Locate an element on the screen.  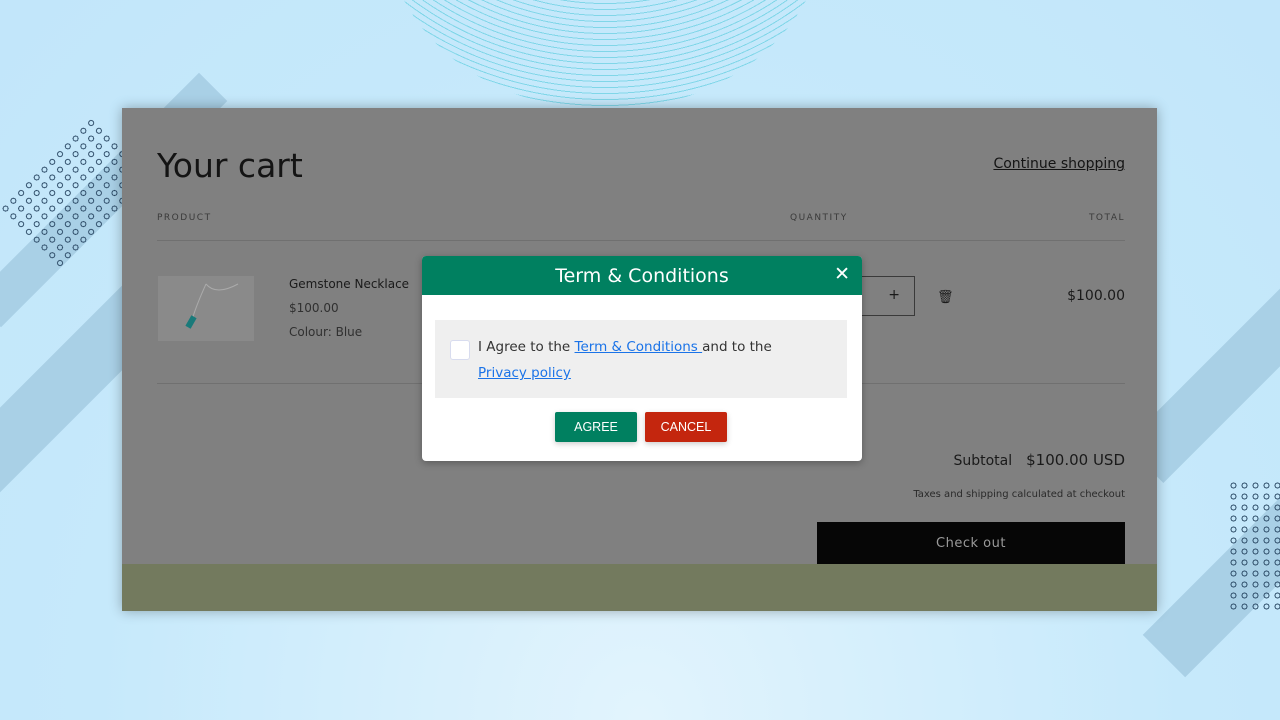
subtotal: Subtotal $100.00 USD is located at coordinates (1039, 460).